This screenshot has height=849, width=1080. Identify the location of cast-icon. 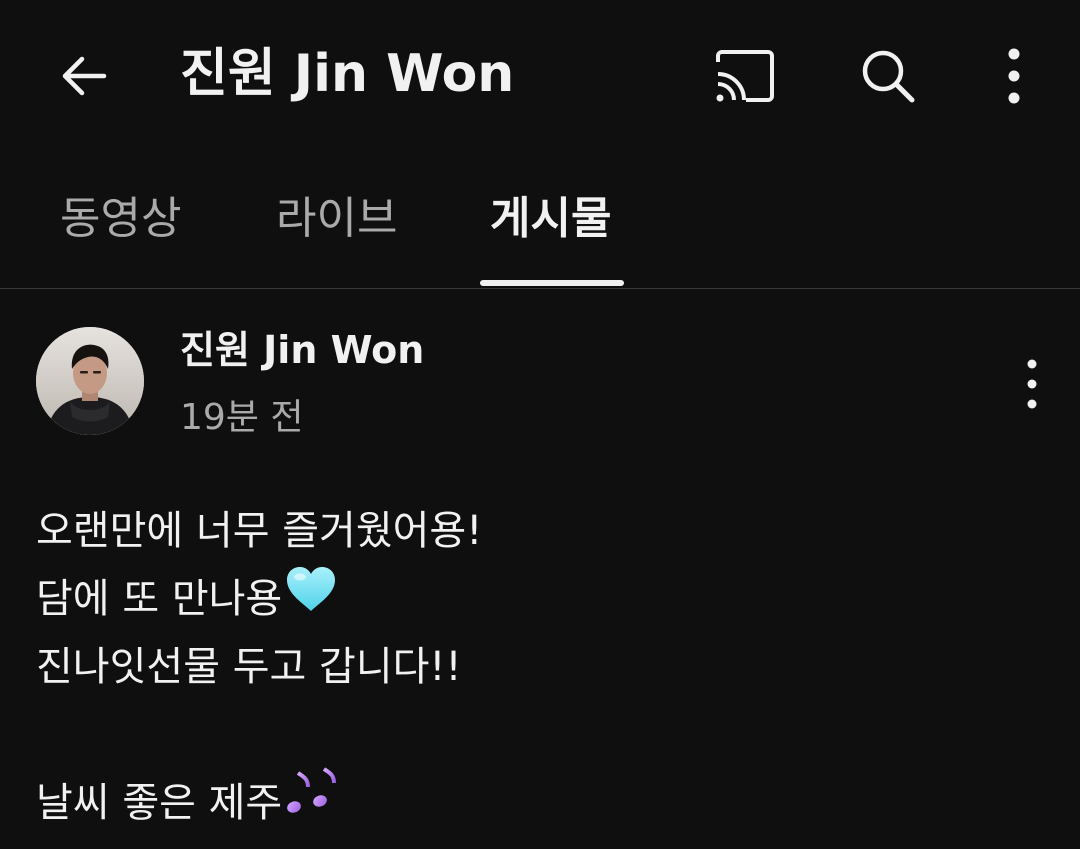
(745, 76).